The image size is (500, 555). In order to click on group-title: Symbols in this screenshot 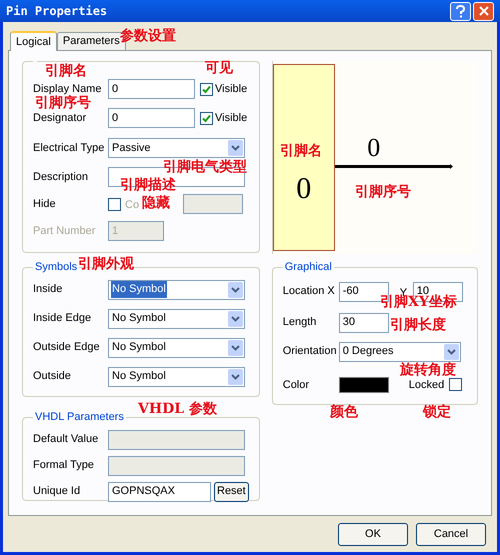, I will do `click(56, 267)`.